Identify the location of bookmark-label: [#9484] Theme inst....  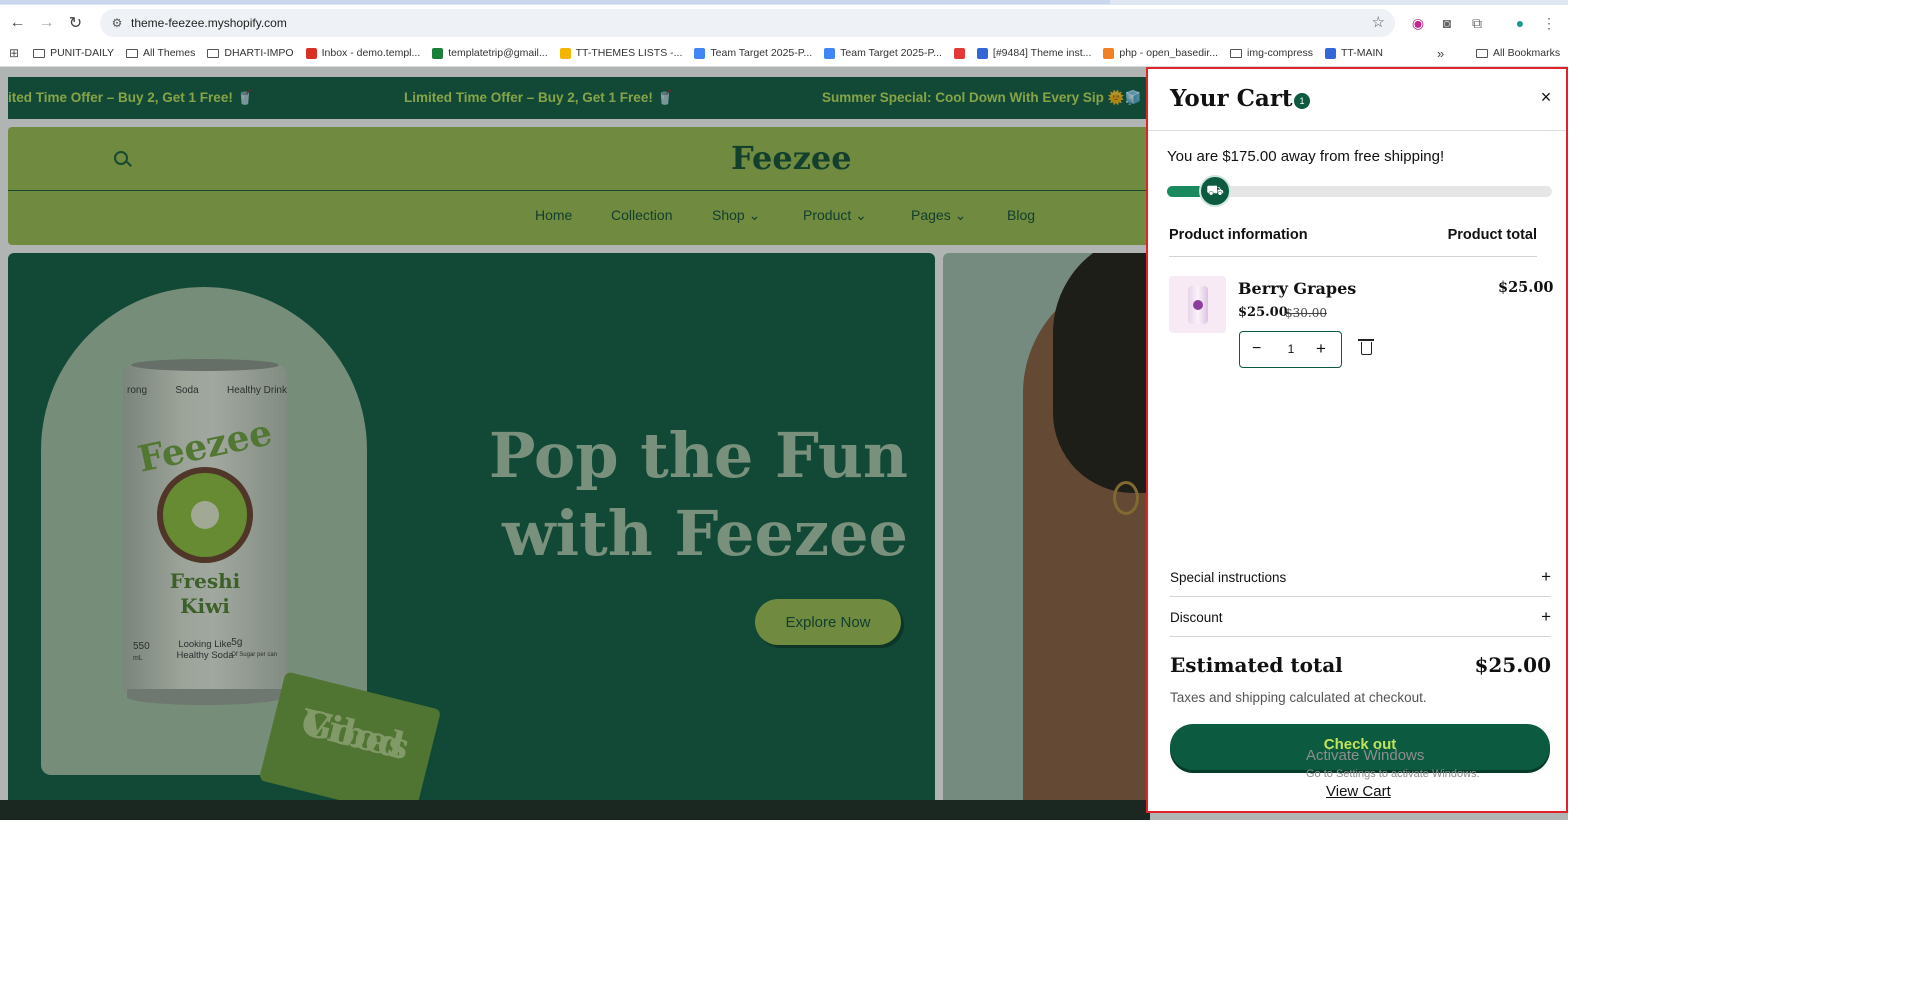
(1042, 53).